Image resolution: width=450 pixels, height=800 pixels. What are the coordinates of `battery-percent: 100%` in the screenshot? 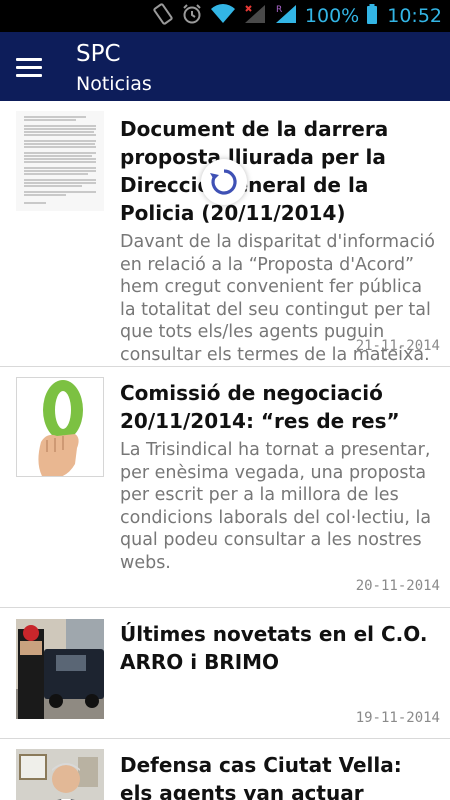 It's located at (332, 16).